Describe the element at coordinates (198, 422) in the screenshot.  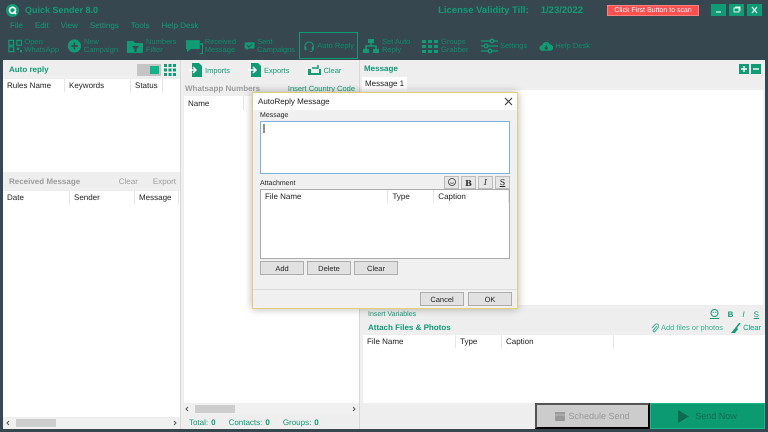
I see `stat-label: Total:` at that location.